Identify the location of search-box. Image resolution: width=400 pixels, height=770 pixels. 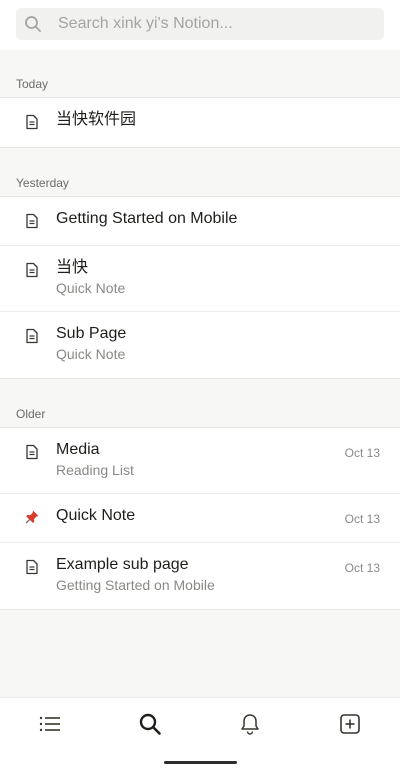
(200, 24).